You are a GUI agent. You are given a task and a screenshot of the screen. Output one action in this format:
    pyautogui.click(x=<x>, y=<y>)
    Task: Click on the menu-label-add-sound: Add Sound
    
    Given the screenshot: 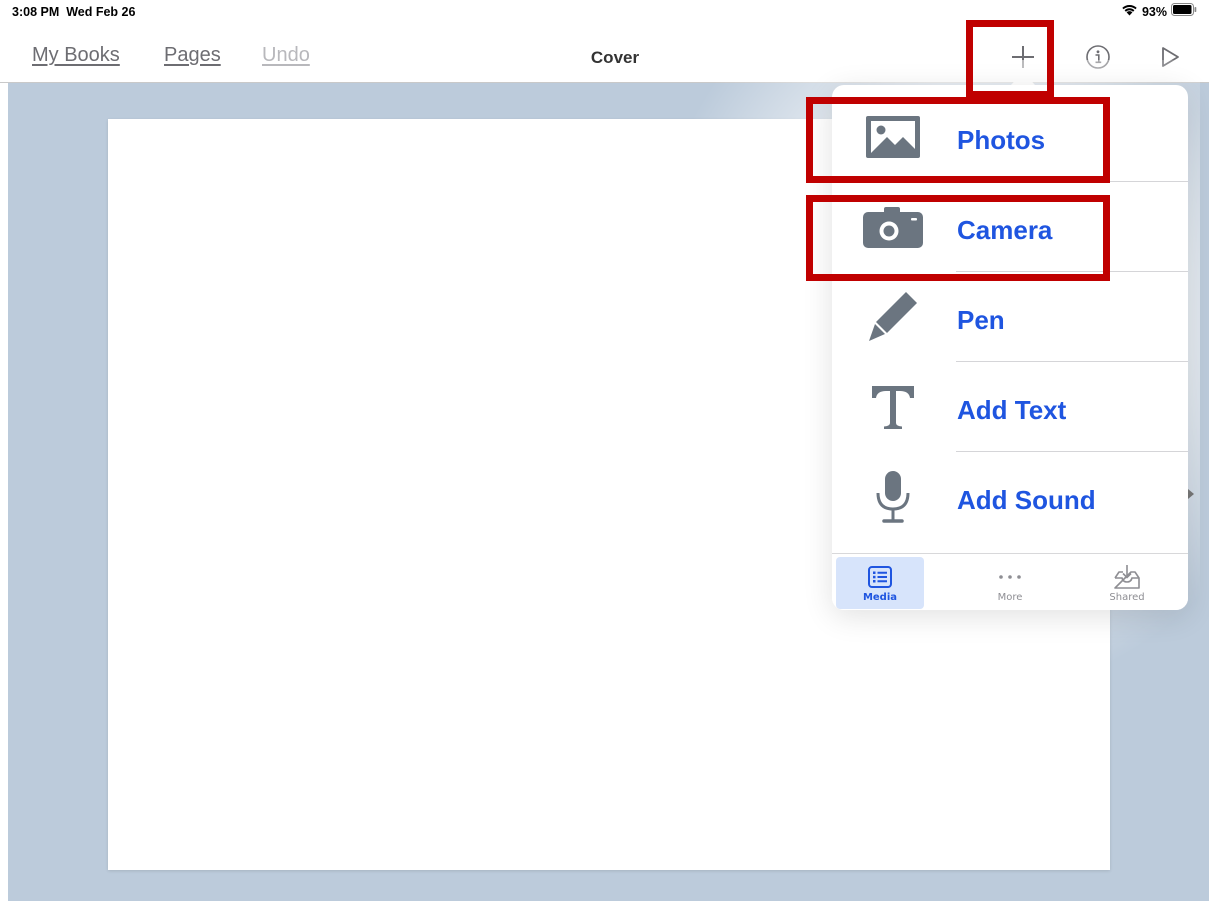 What is the action you would take?
    pyautogui.click(x=1026, y=500)
    